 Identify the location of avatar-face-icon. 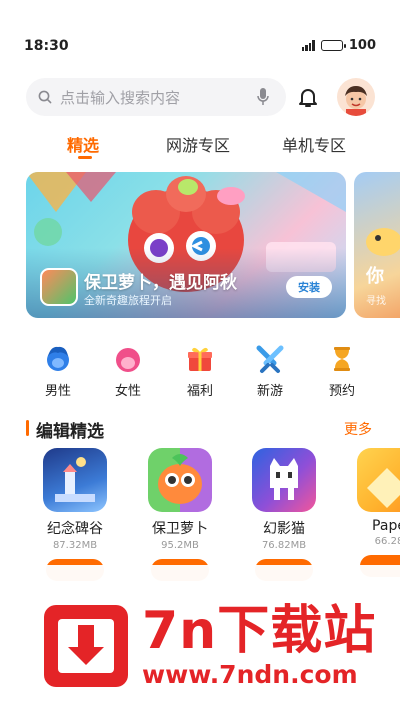
(356, 101).